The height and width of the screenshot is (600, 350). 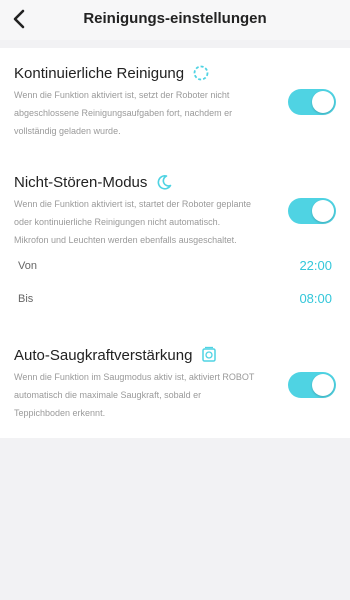 I want to click on moon-icon, so click(x=164, y=182).